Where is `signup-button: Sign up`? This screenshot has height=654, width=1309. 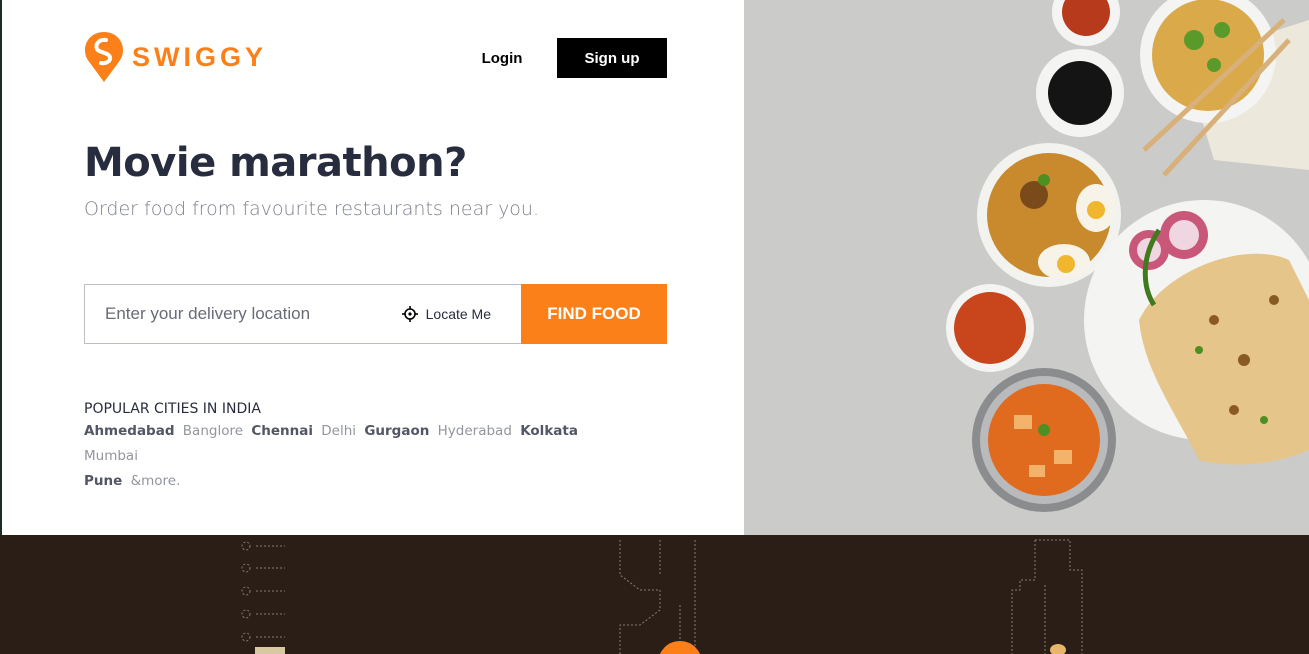
signup-button: Sign up is located at coordinates (612, 58).